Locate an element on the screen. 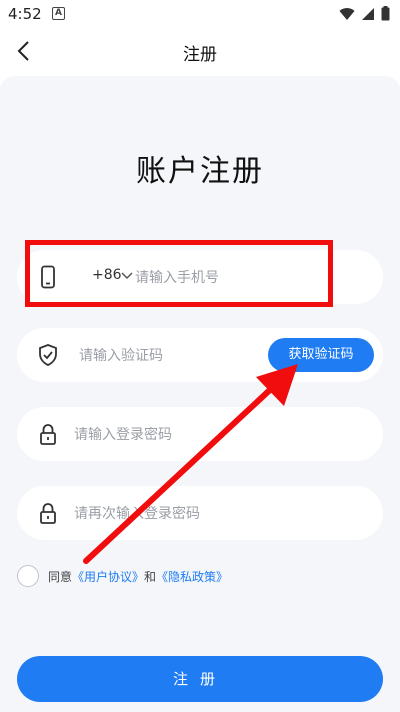 Image resolution: width=400 pixels, height=712 pixels. wifi-icon is located at coordinates (347, 13).